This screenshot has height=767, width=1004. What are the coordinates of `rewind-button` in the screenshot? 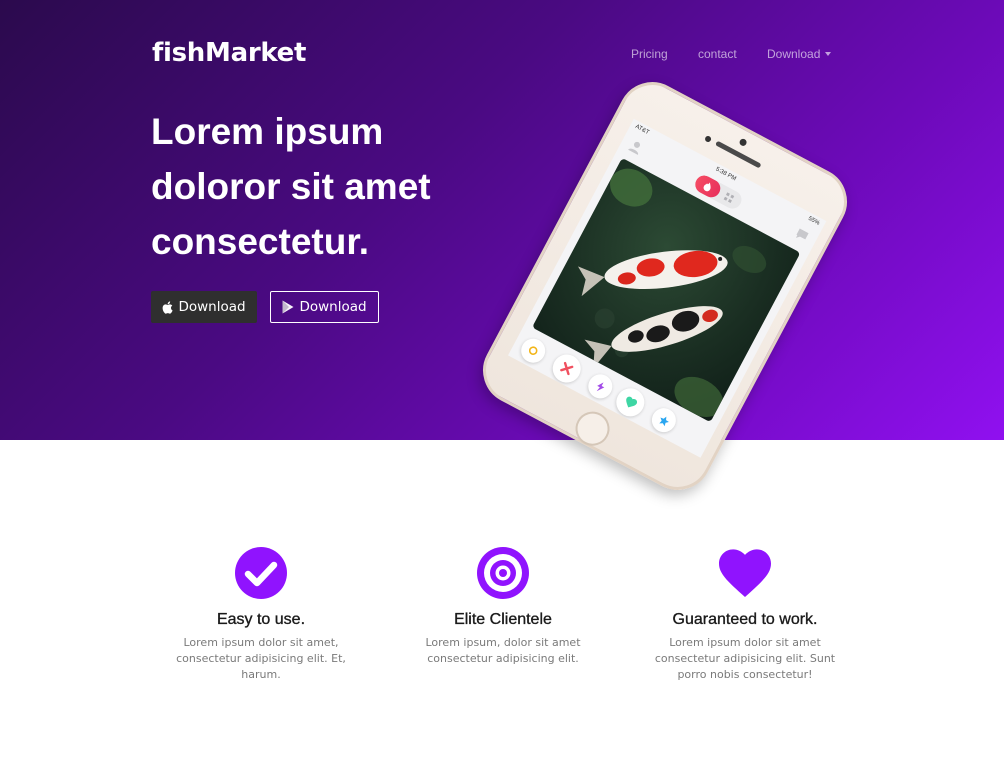 It's located at (533, 350).